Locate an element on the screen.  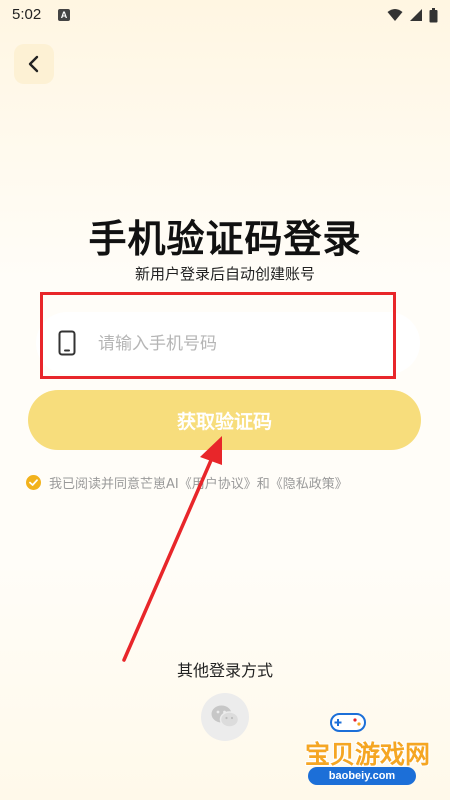
other-login-label: 其他登录方式 is located at coordinates (224, 670).